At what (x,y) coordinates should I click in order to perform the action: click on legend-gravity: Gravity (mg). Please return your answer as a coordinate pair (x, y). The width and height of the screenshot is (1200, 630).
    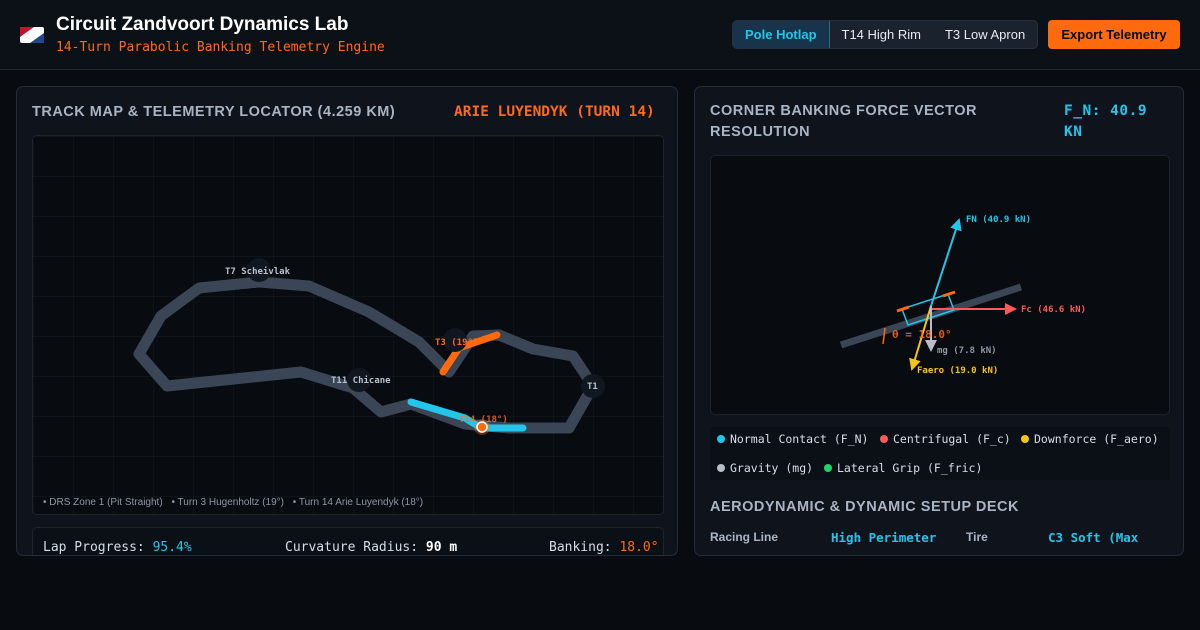
    Looking at the image, I should click on (765, 468).